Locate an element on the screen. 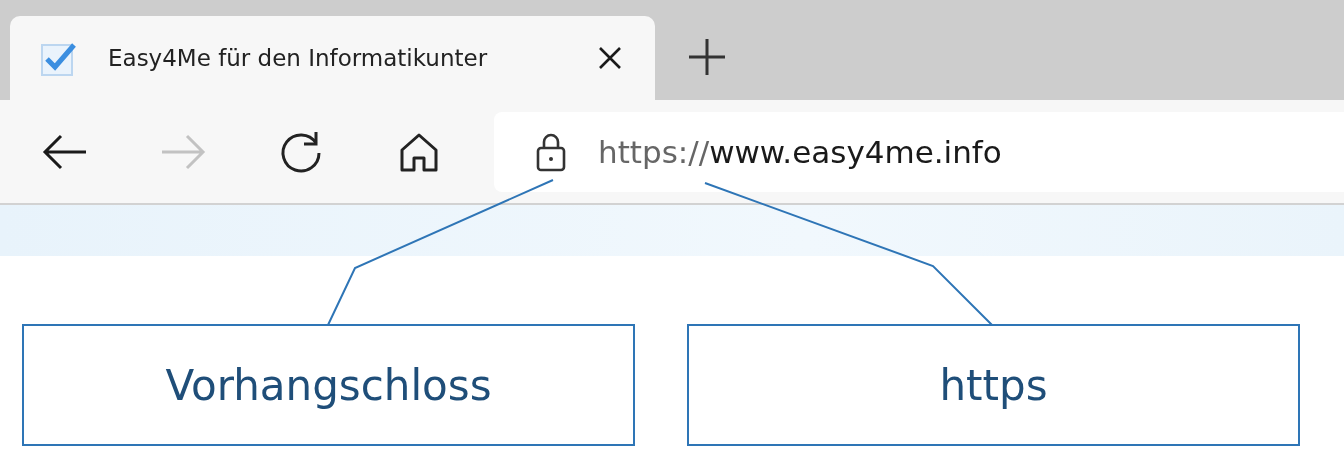  back-icon is located at coordinates (65, 151).